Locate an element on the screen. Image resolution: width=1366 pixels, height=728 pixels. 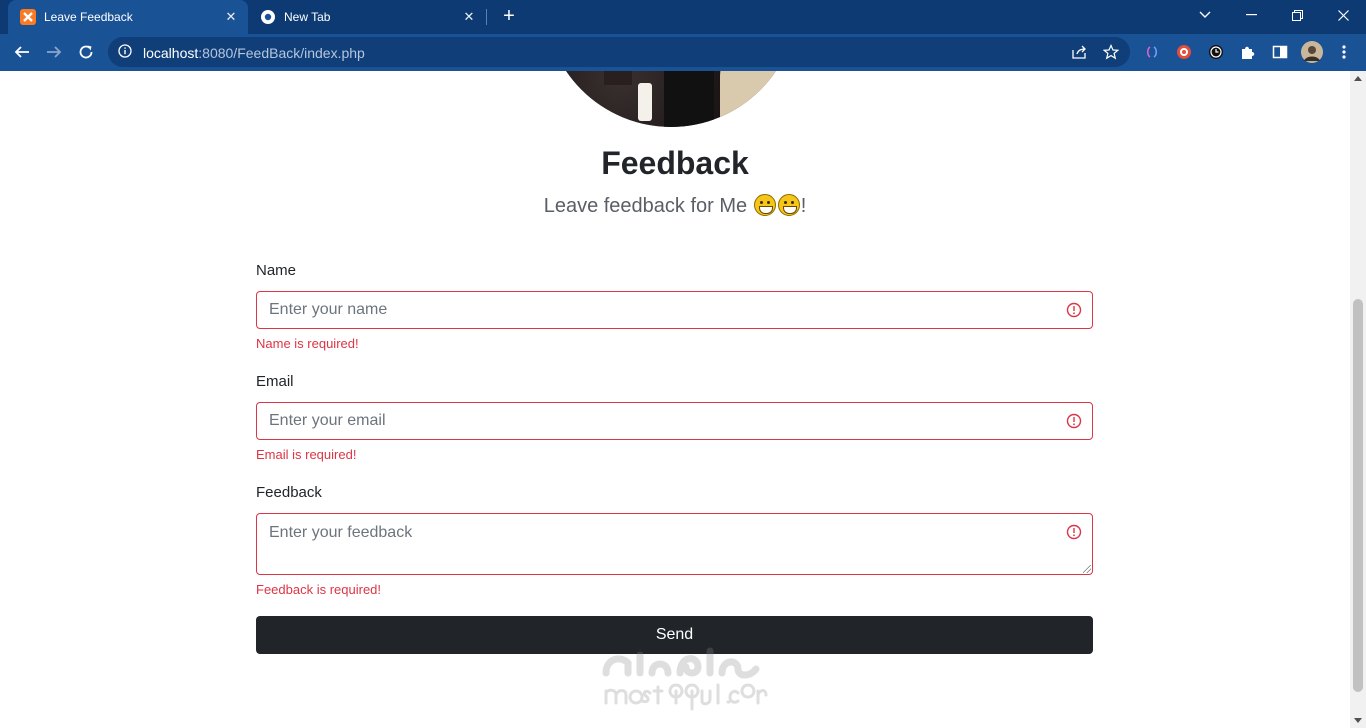
page-scrollbar is located at coordinates (1358, 399).